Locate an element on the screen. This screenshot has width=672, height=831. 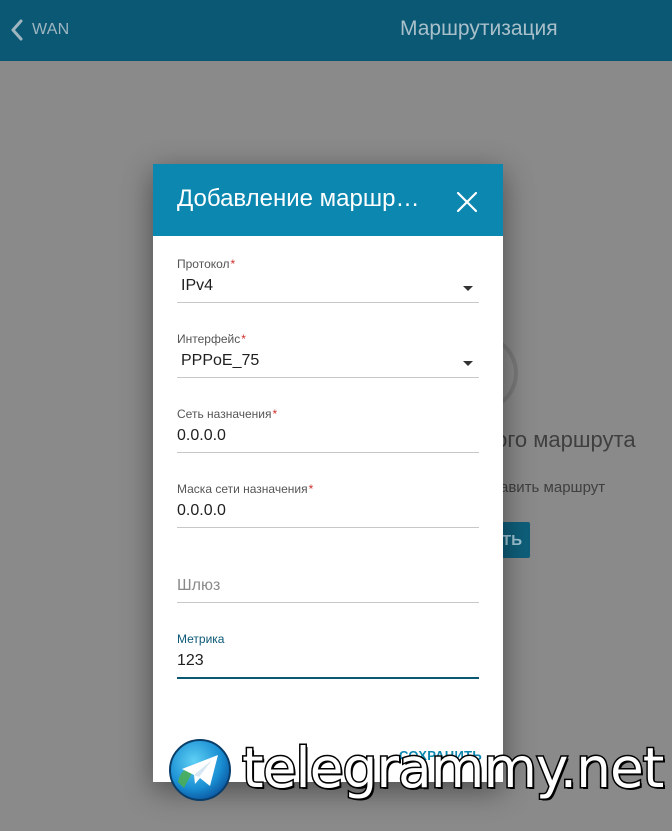
dest-mask-label: Маска сети назначения is located at coordinates (242, 489).